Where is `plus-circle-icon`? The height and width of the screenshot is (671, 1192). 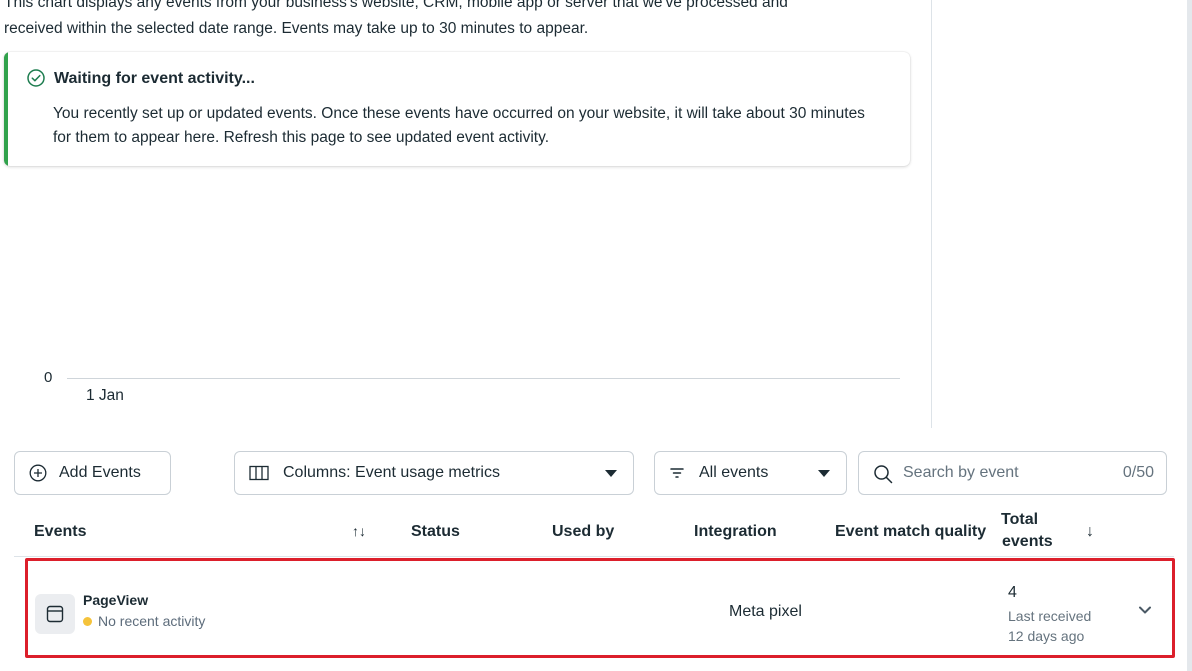
plus-circle-icon is located at coordinates (38, 473).